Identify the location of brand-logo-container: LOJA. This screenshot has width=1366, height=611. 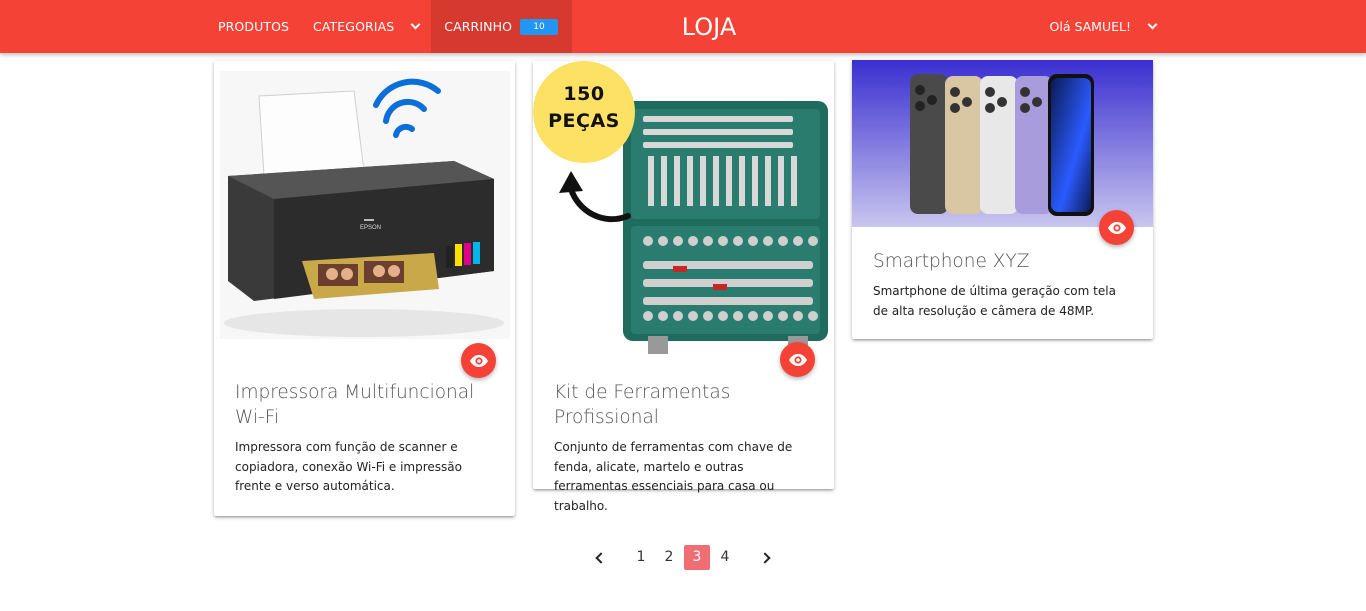
(683, 26).